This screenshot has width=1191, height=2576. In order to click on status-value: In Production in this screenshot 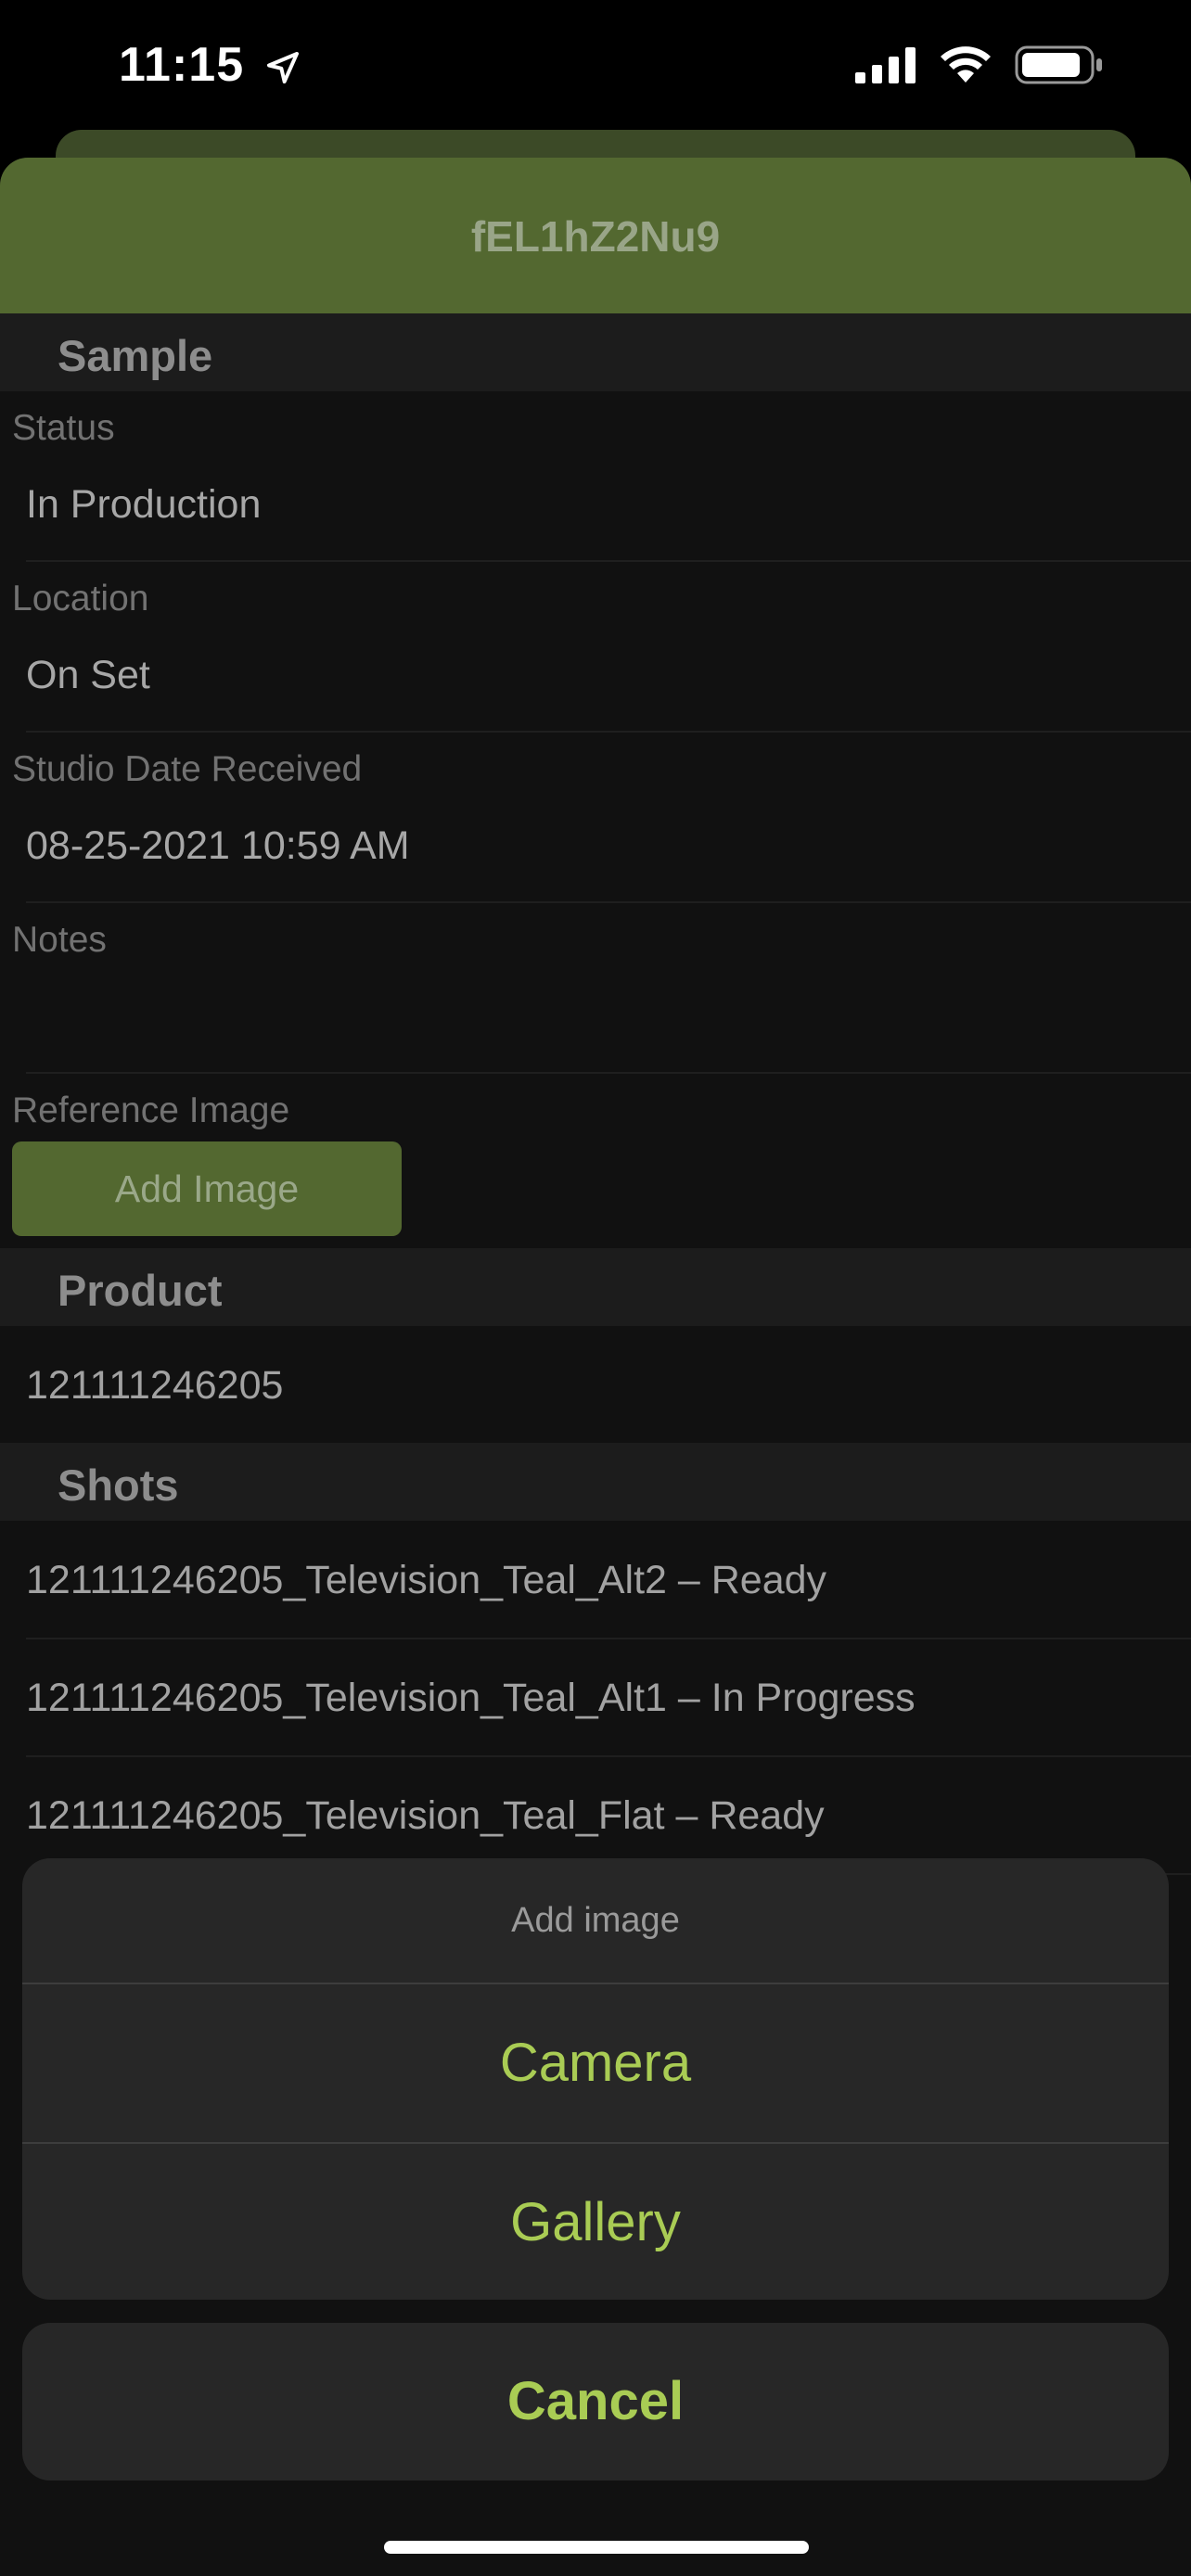, I will do `click(143, 505)`.